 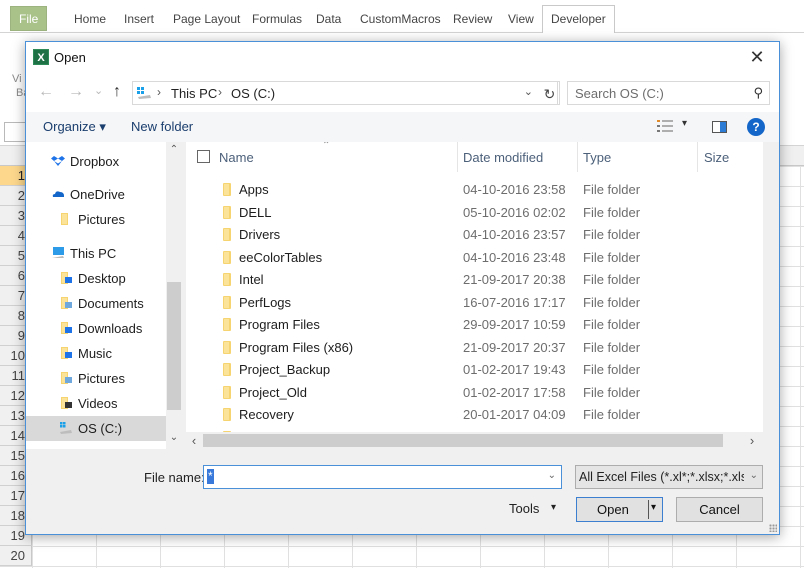 I want to click on file-type-dropdown-icon: ⌄, so click(x=754, y=475).